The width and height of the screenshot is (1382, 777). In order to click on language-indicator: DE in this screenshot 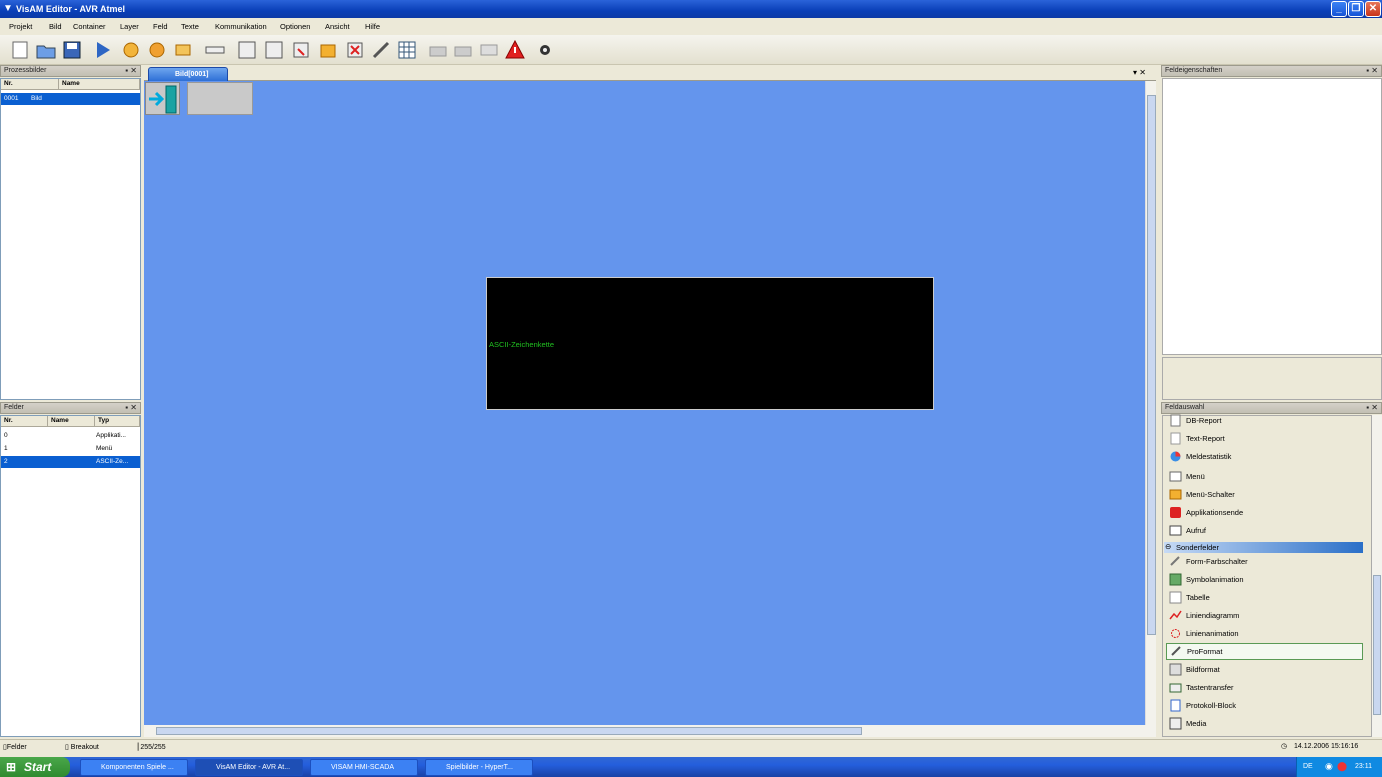, I will do `click(1308, 766)`.